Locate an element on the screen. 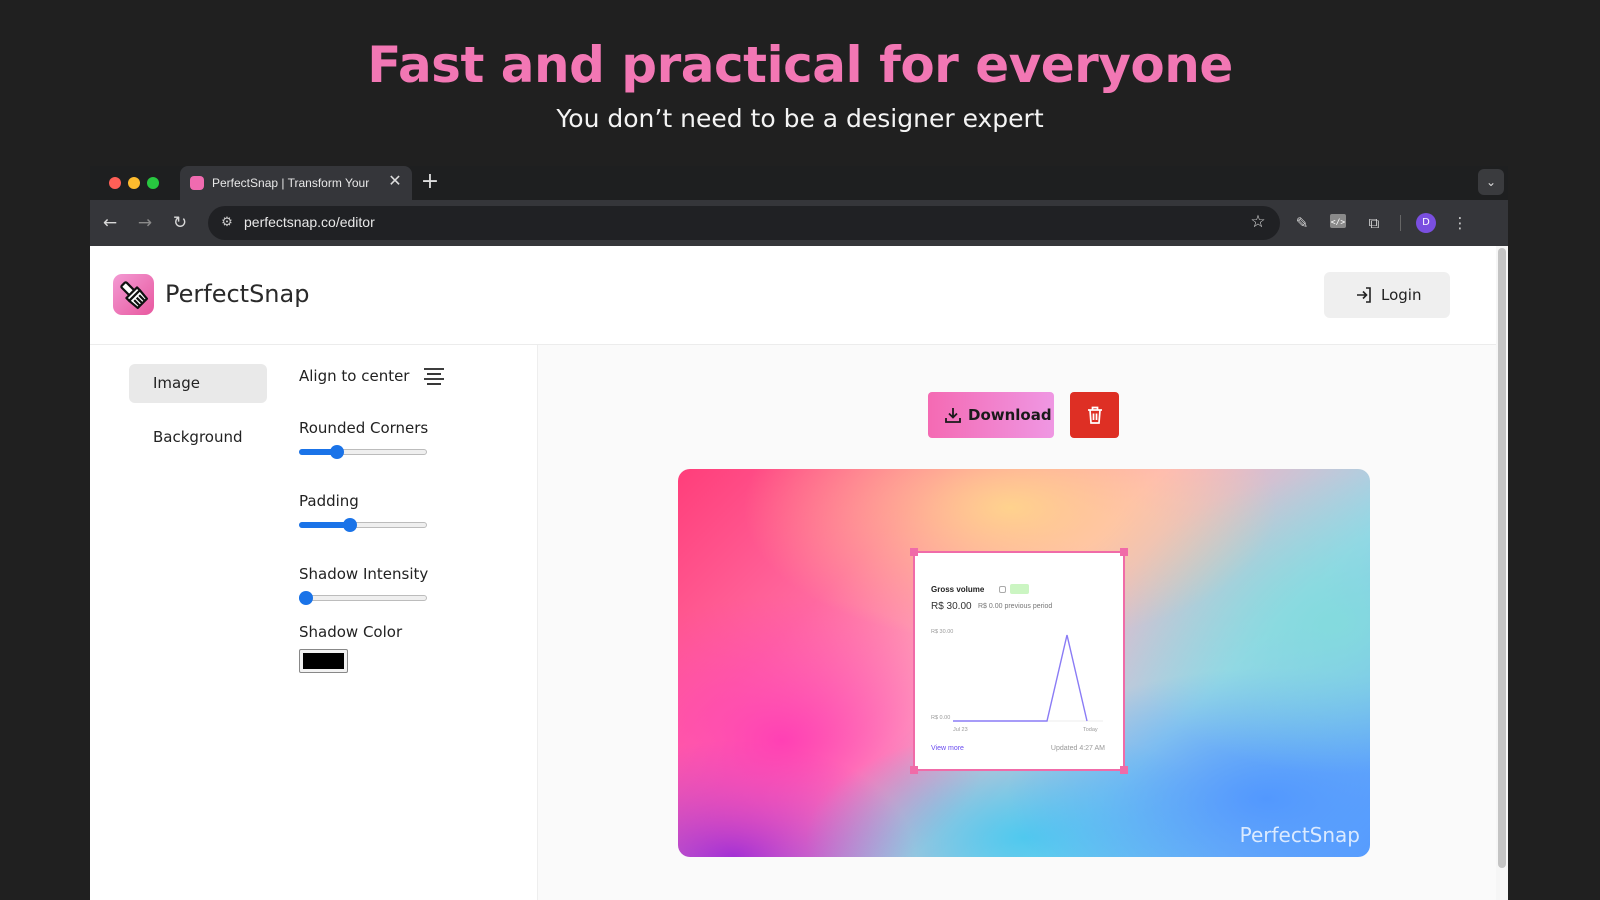  back-arrow-icon: ← is located at coordinates (110, 223).